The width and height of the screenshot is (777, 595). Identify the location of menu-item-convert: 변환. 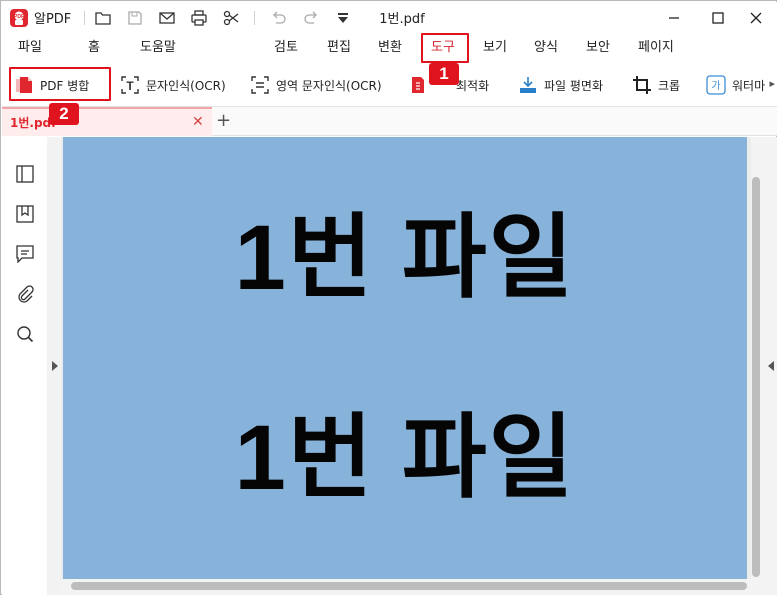
(390, 48).